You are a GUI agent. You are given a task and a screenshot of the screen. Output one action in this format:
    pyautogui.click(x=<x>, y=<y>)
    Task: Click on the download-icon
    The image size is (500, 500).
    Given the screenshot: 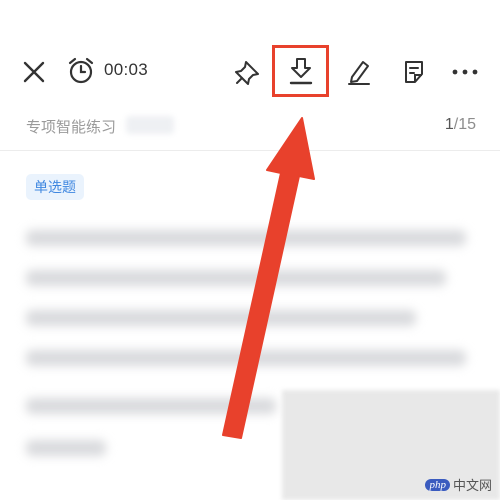 What is the action you would take?
    pyautogui.click(x=301, y=71)
    